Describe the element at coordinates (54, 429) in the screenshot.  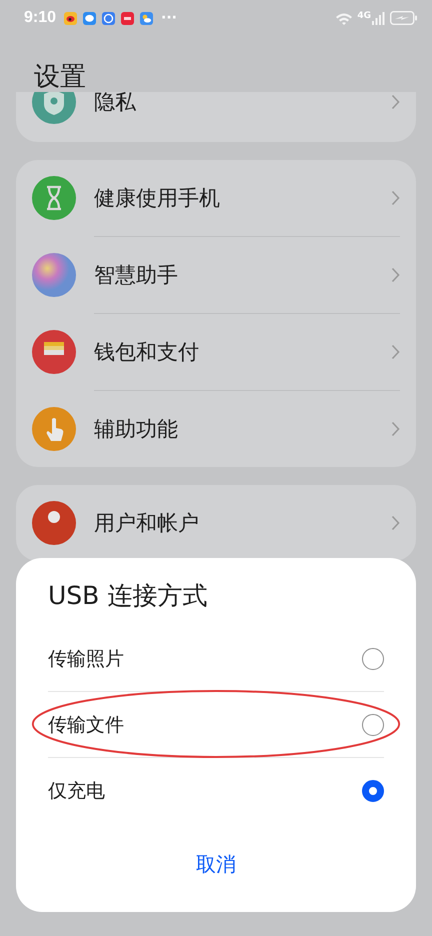
I see `hand-tap-icon` at that location.